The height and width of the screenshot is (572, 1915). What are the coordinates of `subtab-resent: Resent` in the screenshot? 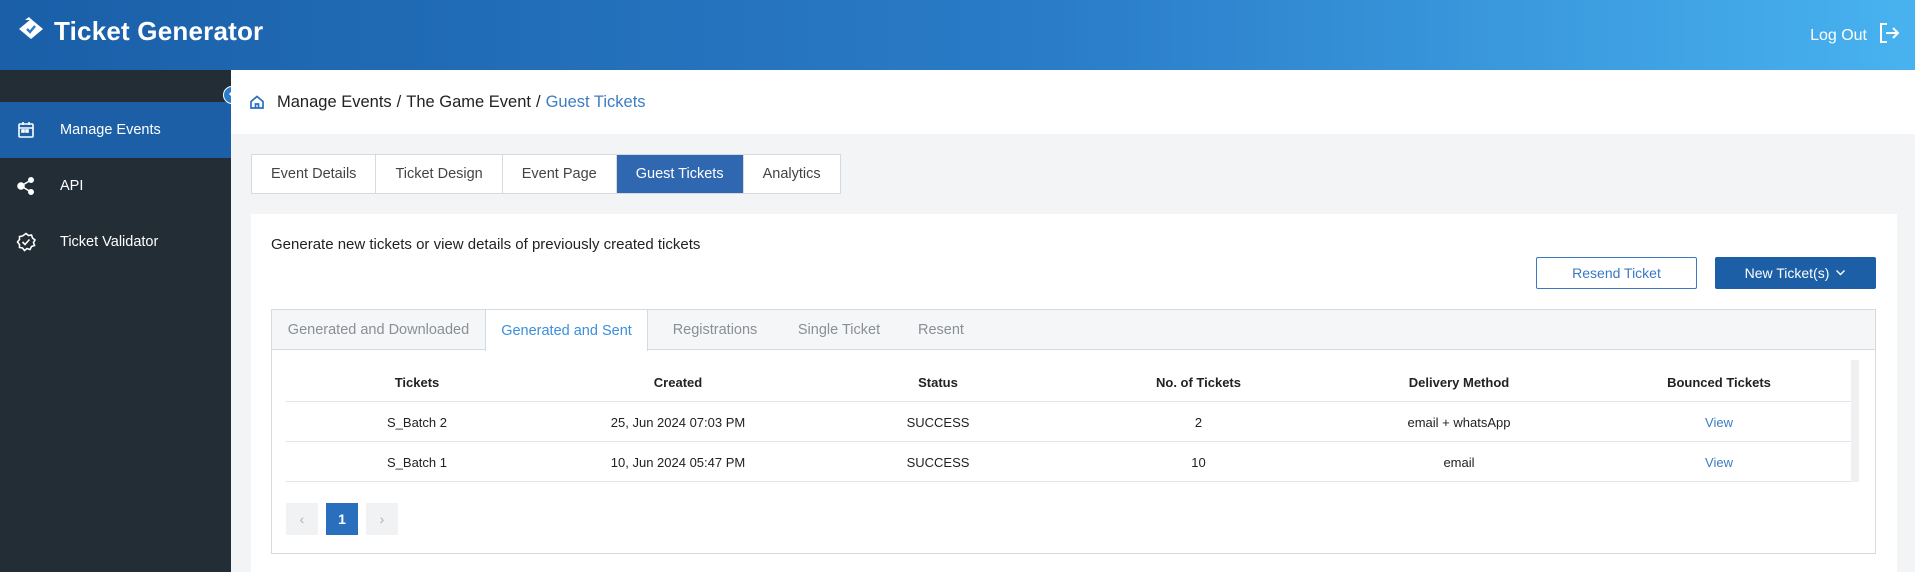 It's located at (941, 330).